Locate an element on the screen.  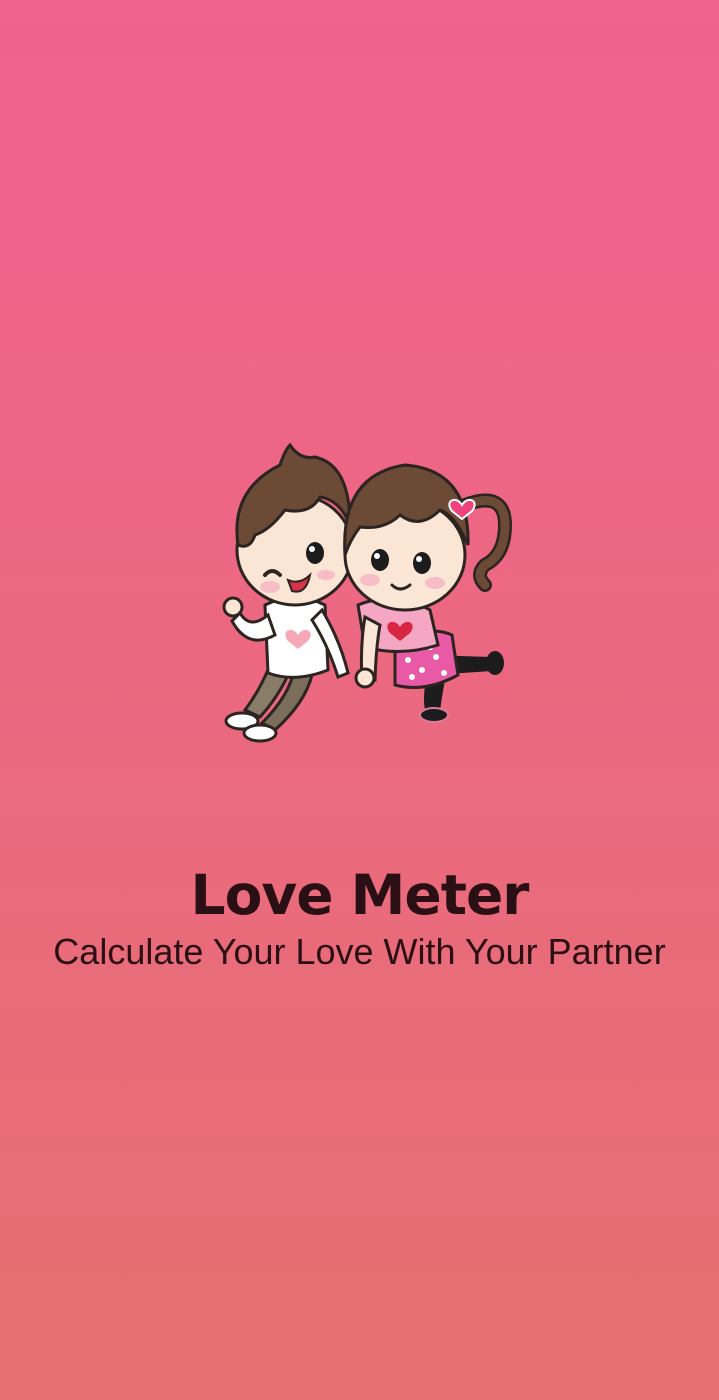
app-title: Love Meter is located at coordinates (360, 895).